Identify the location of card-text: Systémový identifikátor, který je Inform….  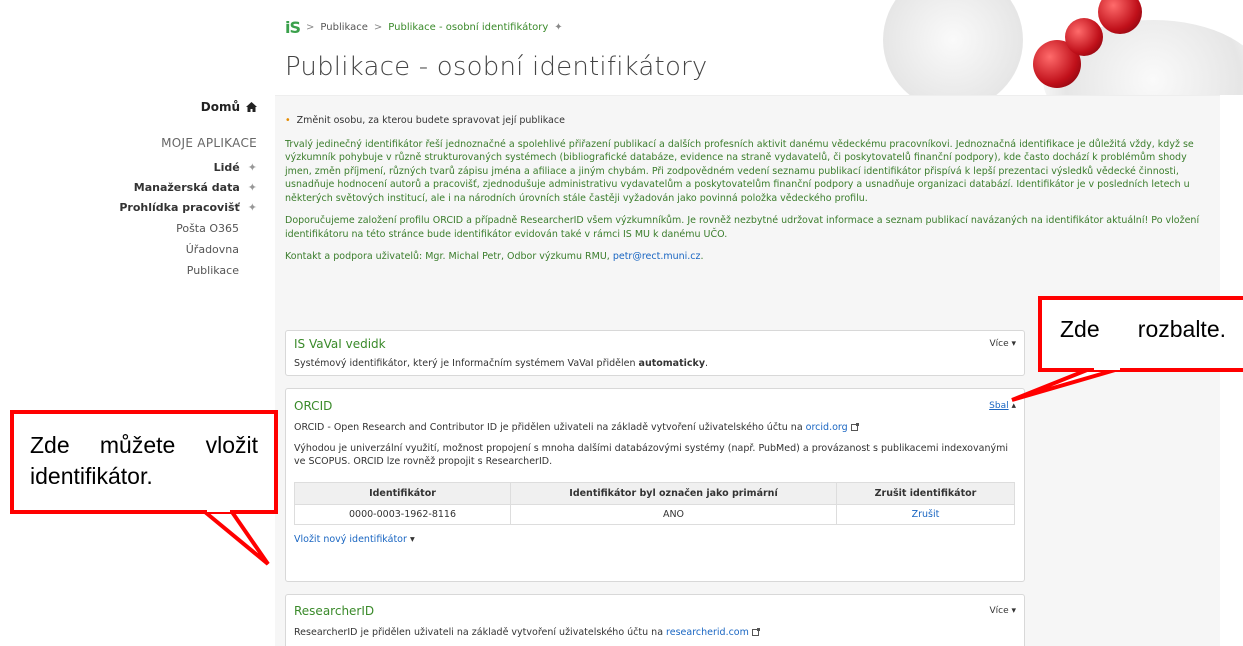
(655, 364).